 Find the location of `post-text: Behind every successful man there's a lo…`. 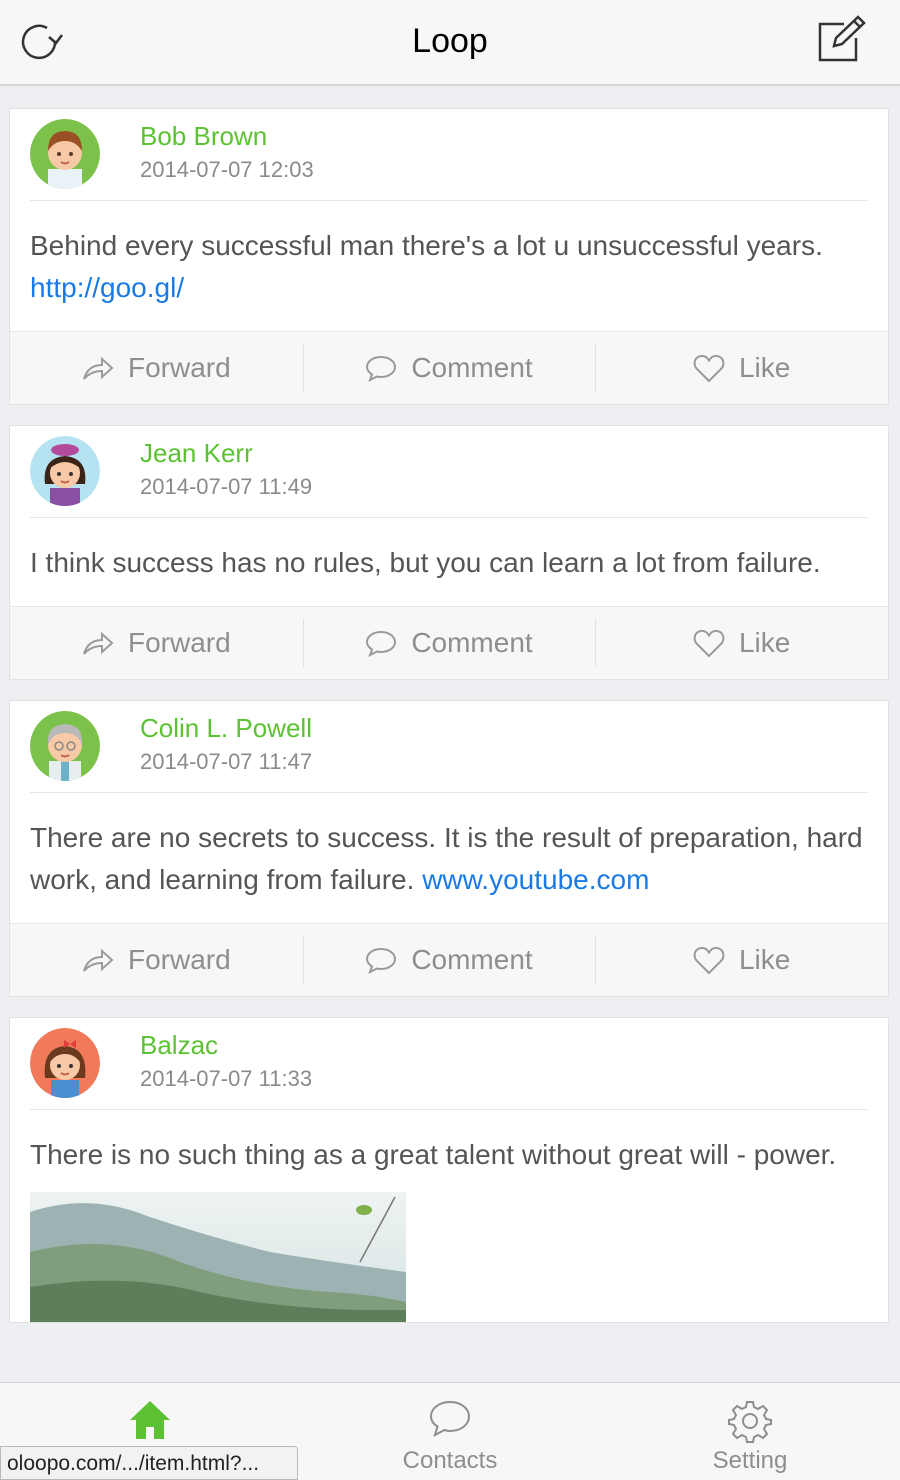

post-text: Behind every successful man there's a lo… is located at coordinates (426, 245).